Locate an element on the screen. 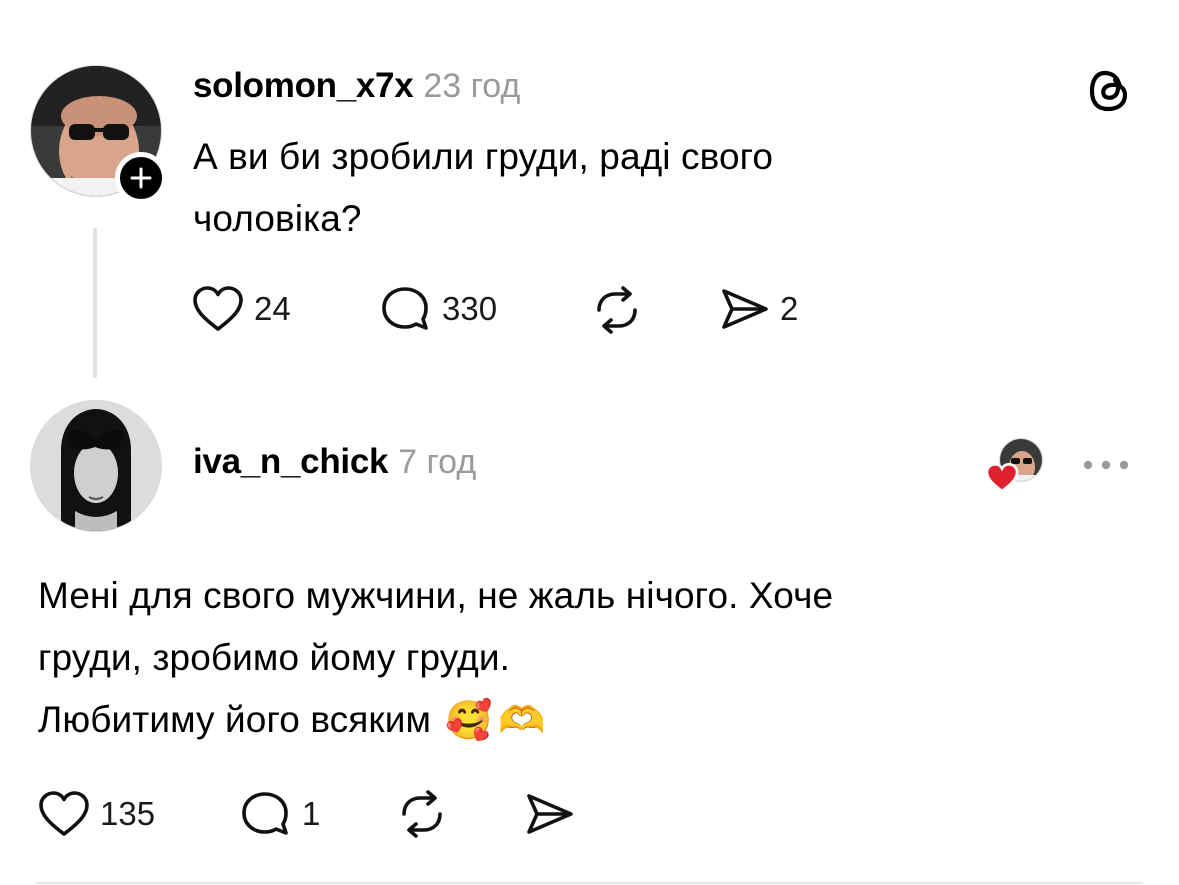 This screenshot has height=885, width=1179. smiling-face-hearts-emoji: 🥰 is located at coordinates (469, 720).